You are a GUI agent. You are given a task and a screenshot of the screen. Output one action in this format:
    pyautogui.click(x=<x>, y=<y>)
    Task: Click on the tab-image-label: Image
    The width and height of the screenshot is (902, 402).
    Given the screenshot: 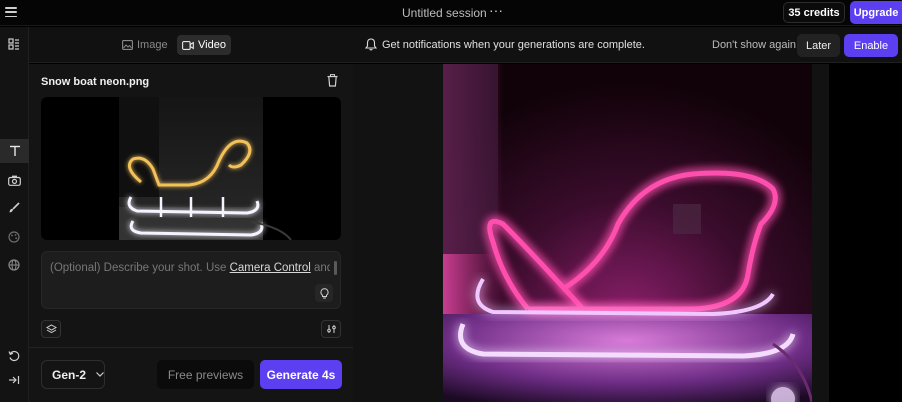 What is the action you would take?
    pyautogui.click(x=152, y=45)
    